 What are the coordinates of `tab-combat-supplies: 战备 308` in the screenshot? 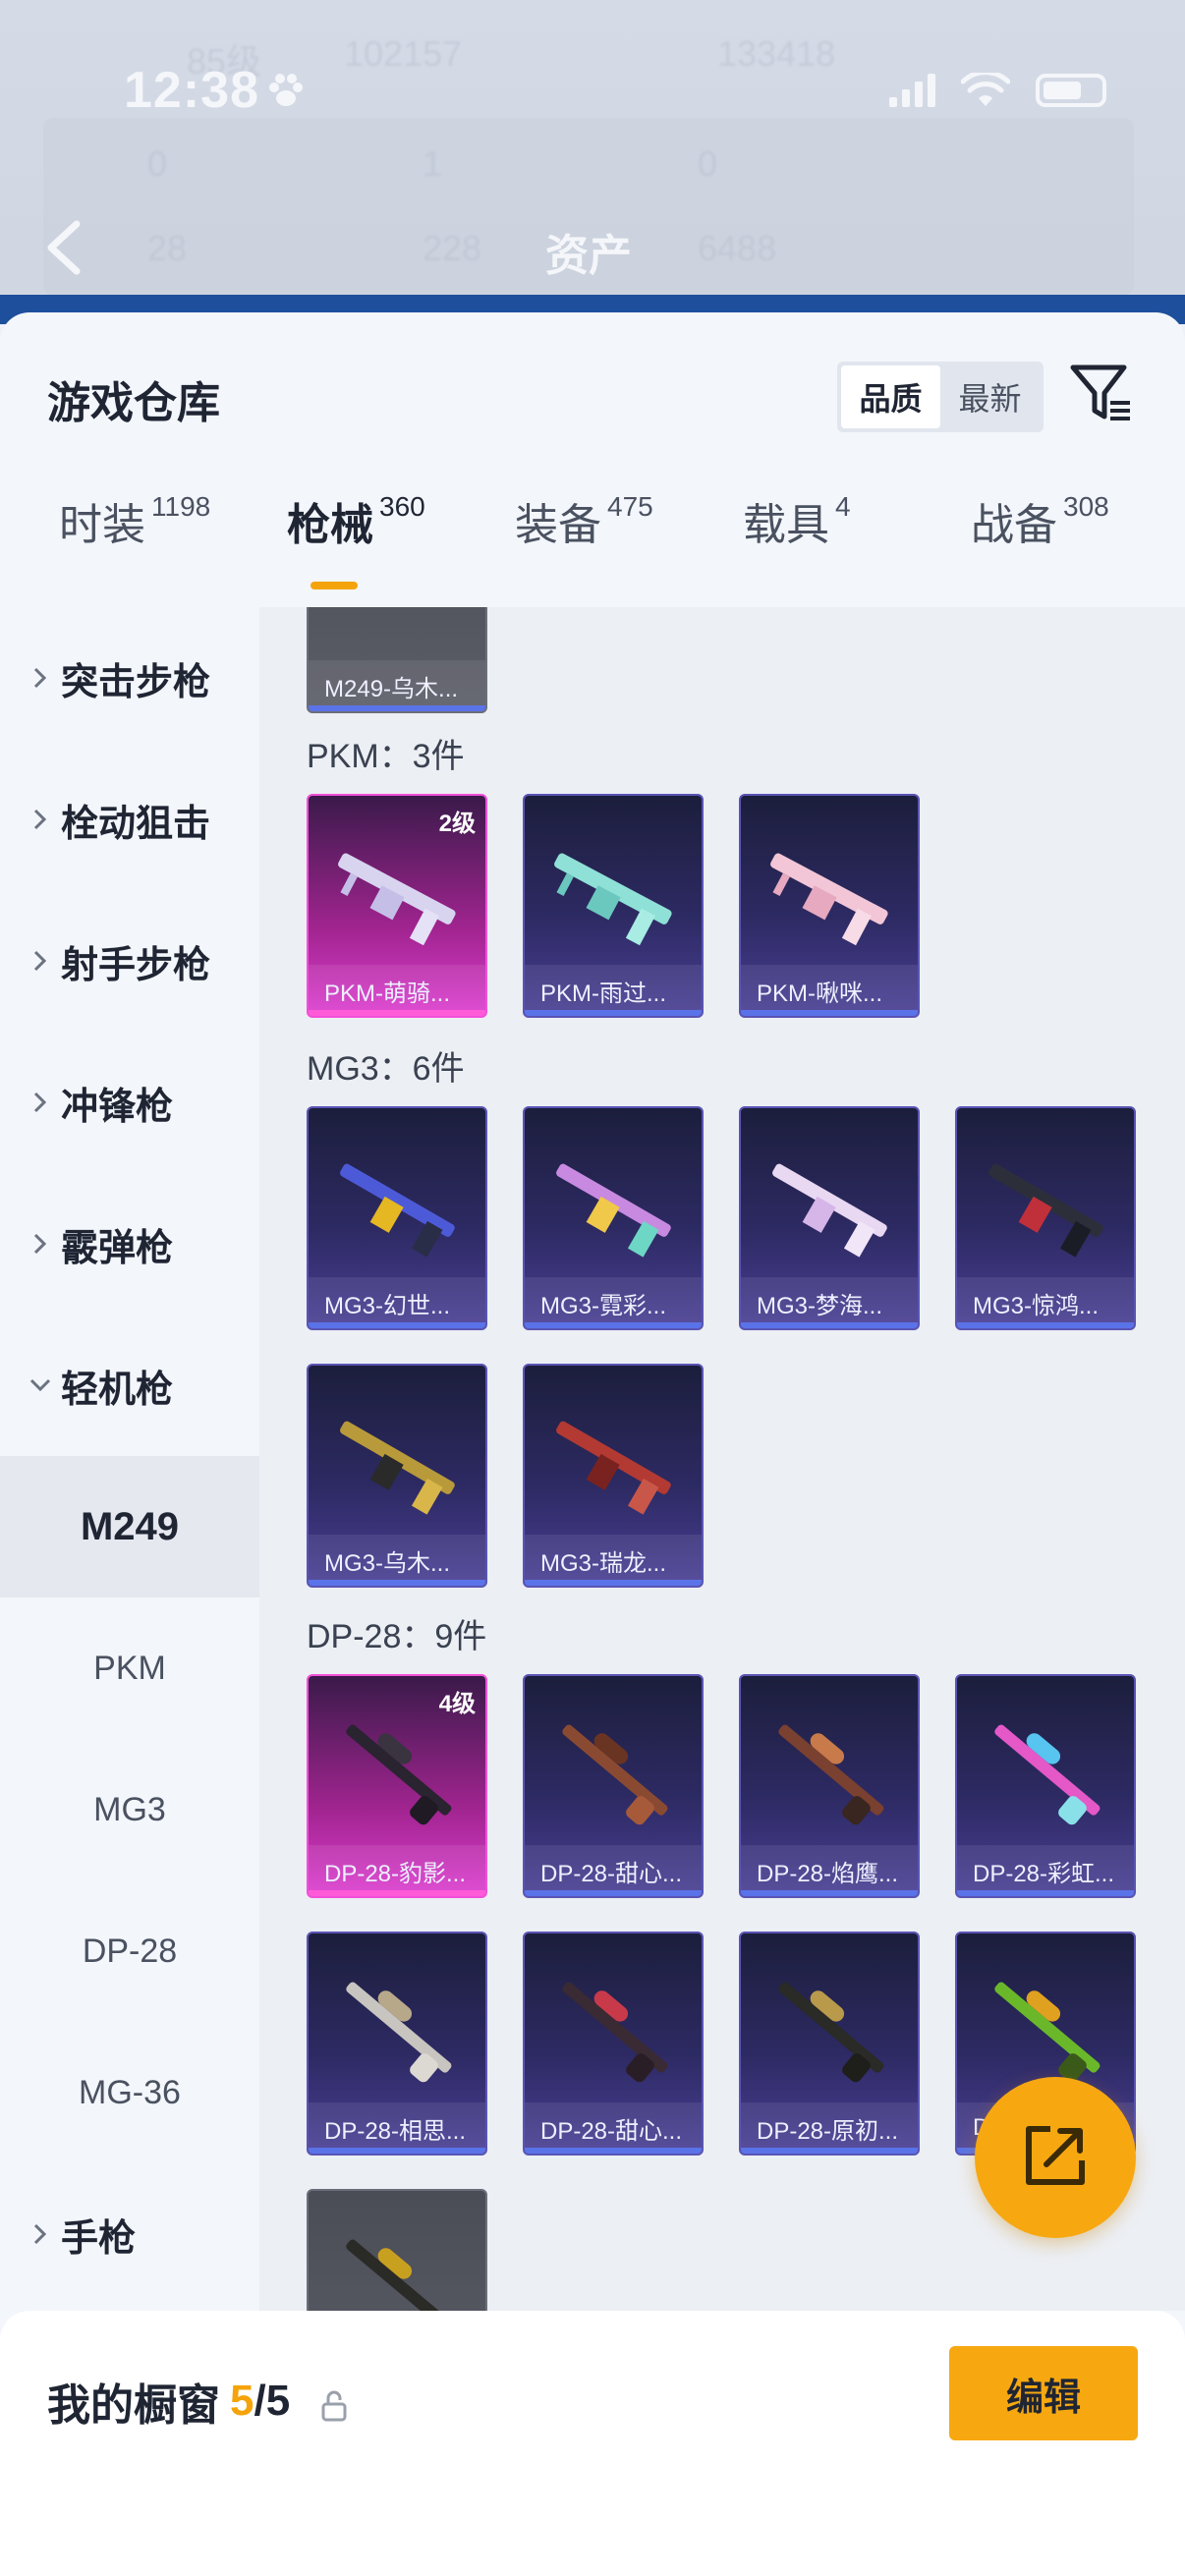 It's located at (1040, 520).